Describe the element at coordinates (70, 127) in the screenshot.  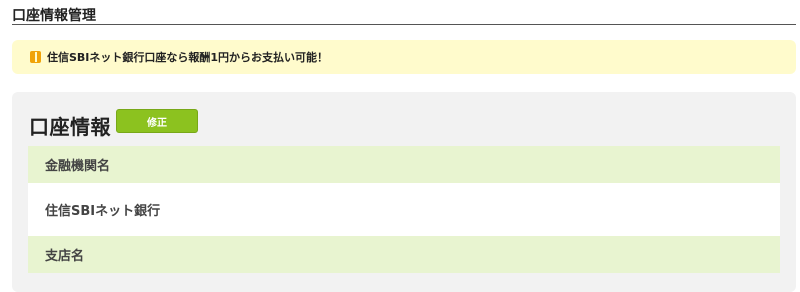
I see `account-info-title: 口座情報` at that location.